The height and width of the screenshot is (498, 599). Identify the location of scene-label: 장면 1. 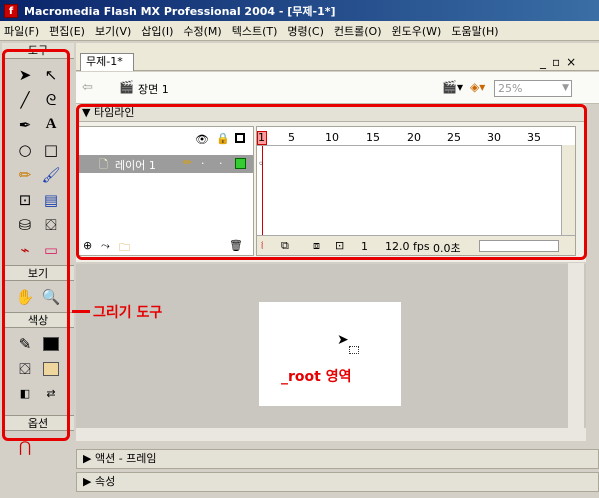
(153, 89).